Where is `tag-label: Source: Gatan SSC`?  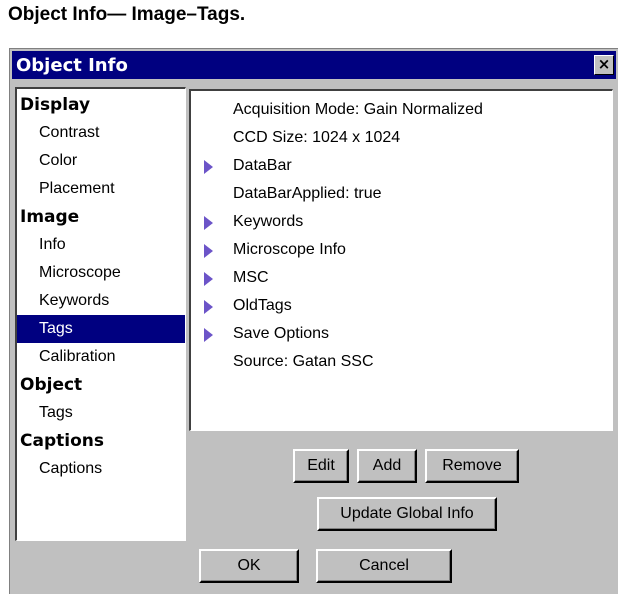 tag-label: Source: Gatan SSC is located at coordinates (303, 361).